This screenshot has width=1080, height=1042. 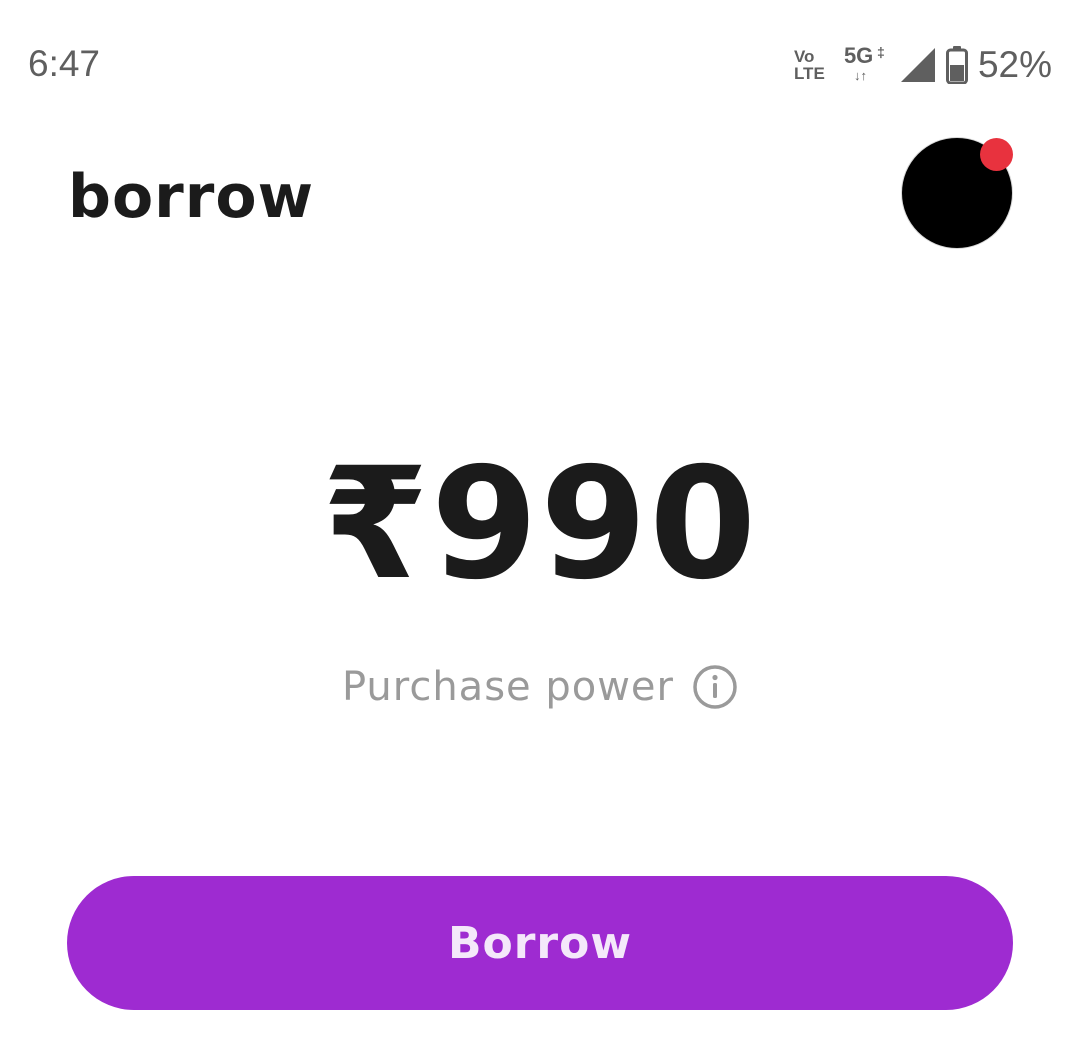 I want to click on volte-icon: Vo LTE, so click(x=814, y=65).